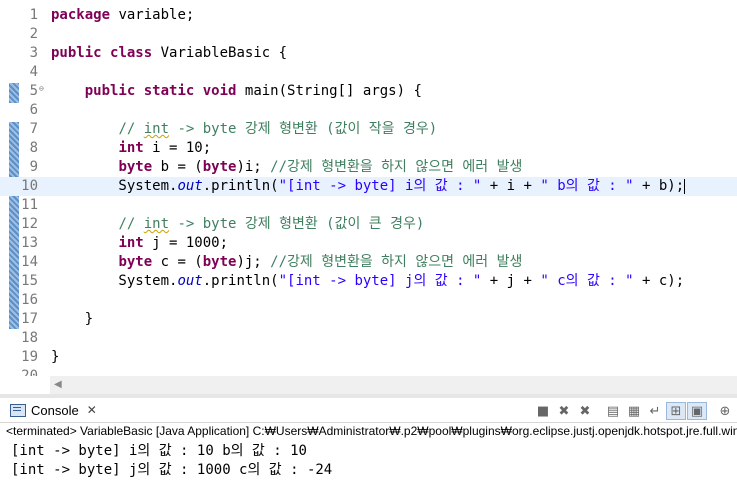 The height and width of the screenshot is (490, 737). I want to click on code-text: System., so click(114, 186).